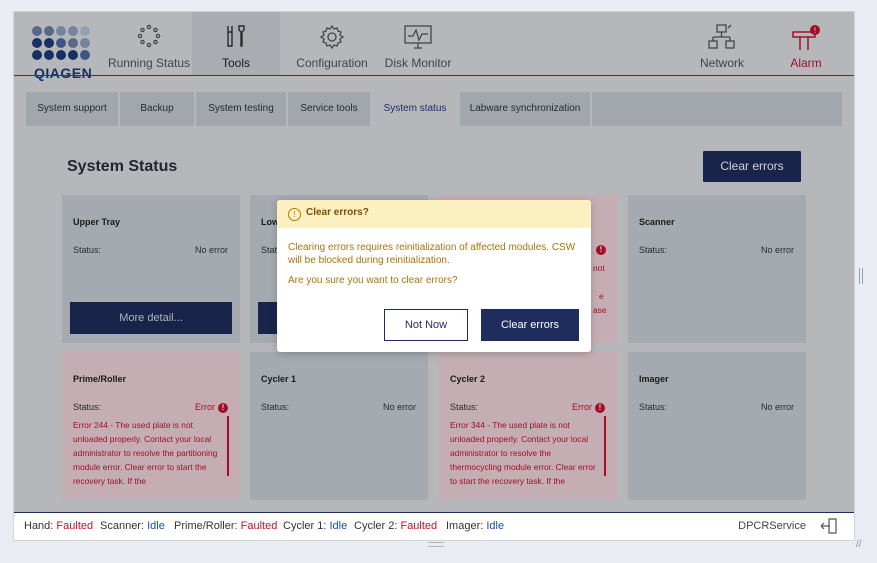 The width and height of the screenshot is (877, 563). What do you see at coordinates (206, 526) in the screenshot?
I see `status-key: Prime/Roller:` at bounding box center [206, 526].